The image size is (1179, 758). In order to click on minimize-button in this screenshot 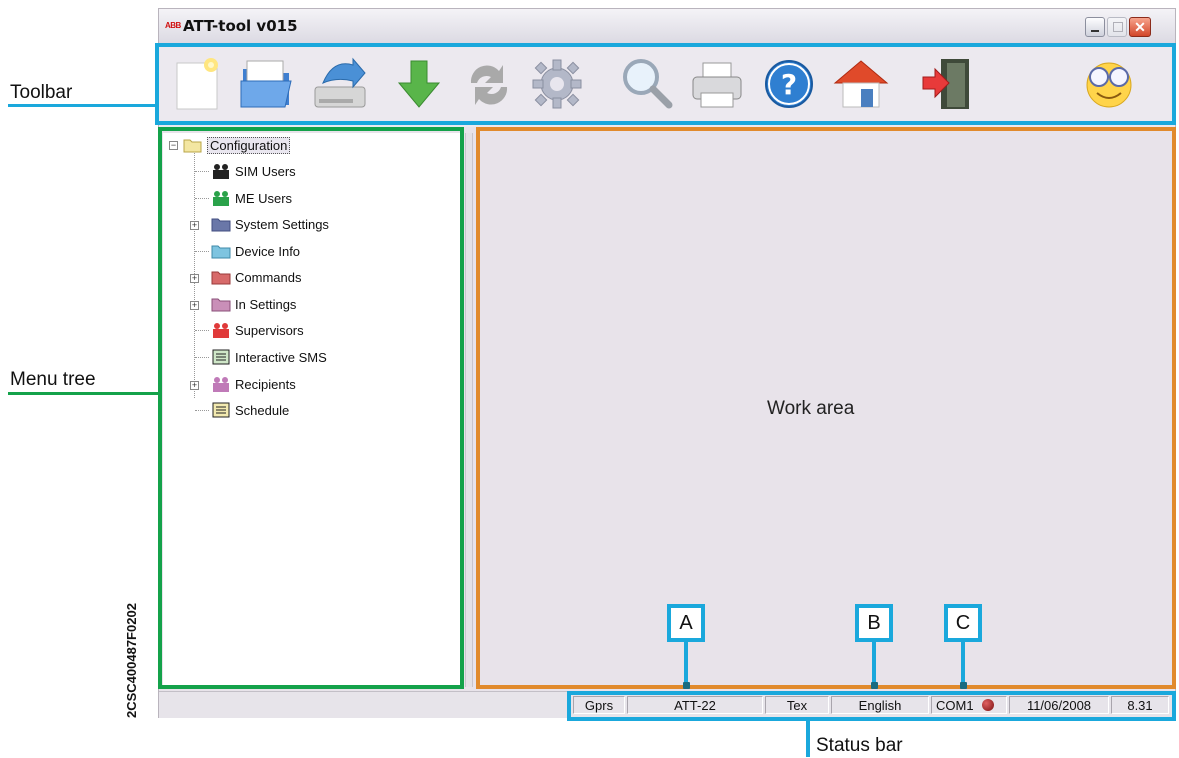, I will do `click(1095, 27)`.